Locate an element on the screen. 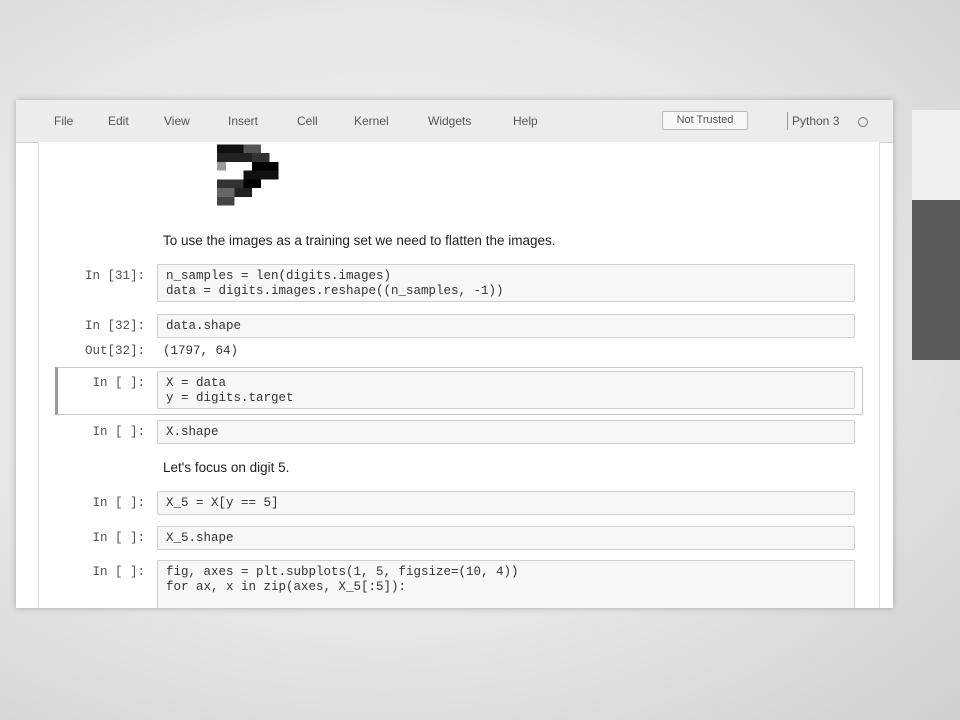 This screenshot has height=720, width=960. code-cell-input: X_5.shape is located at coordinates (506, 538).